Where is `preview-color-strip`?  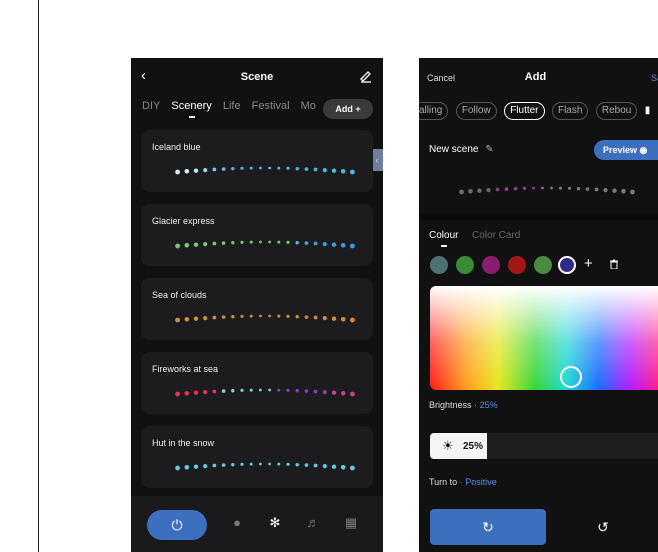 preview-color-strip is located at coordinates (547, 190).